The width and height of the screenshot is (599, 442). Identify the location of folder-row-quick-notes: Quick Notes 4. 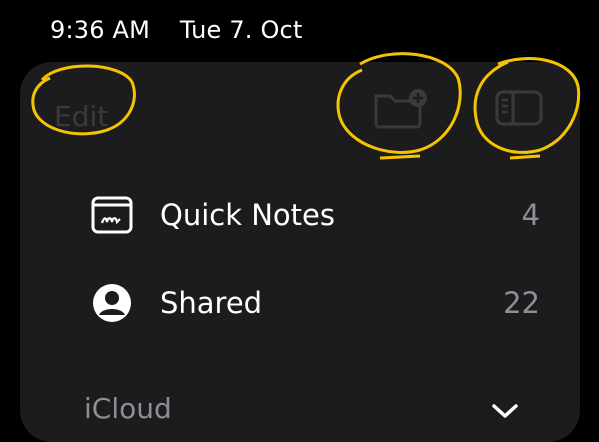
(315, 215).